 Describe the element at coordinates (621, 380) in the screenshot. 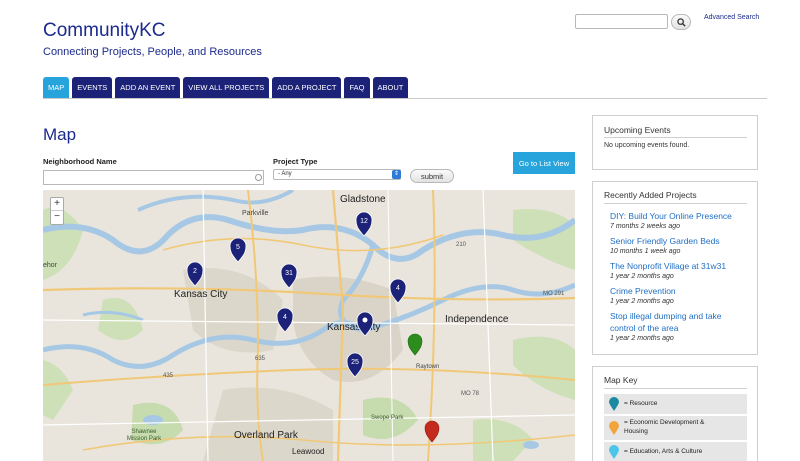

I see `map-key-title: Map Key` at that location.